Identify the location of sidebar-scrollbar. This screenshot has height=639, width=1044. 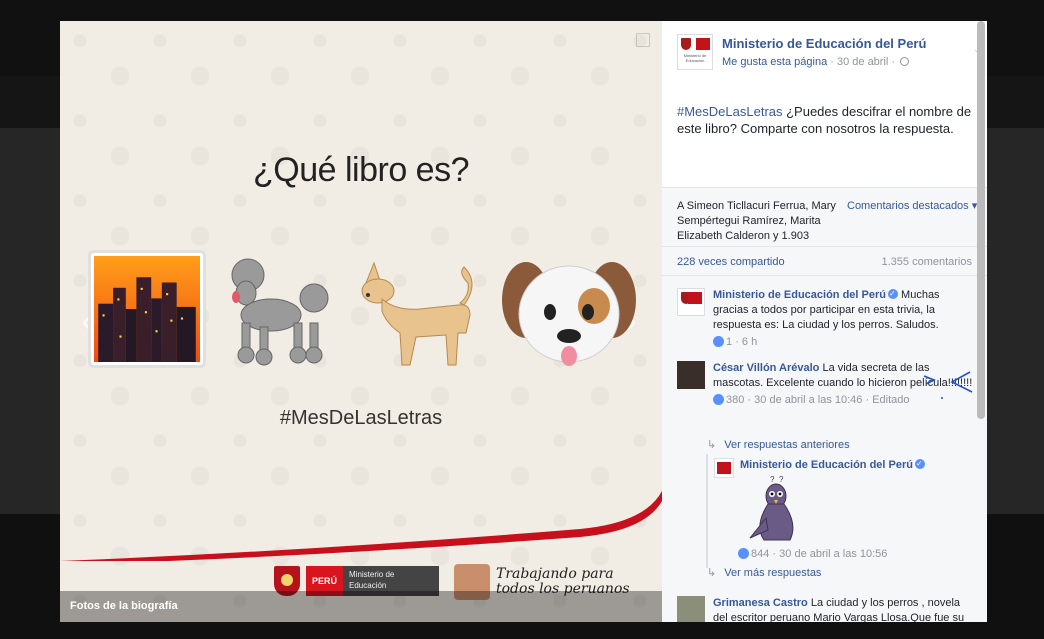
(981, 220).